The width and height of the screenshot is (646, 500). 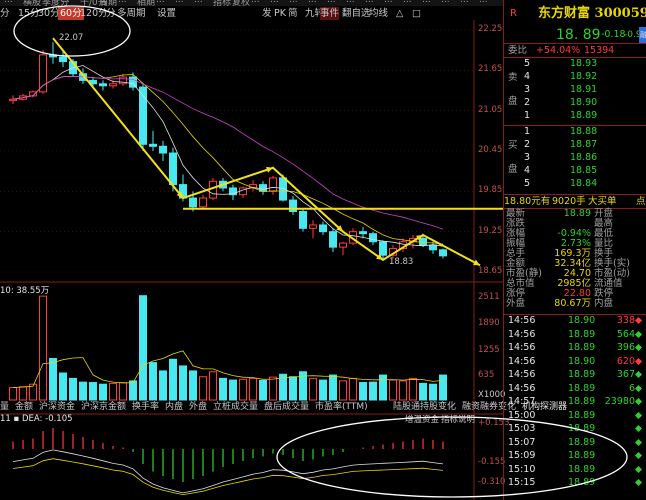 I want to click on sell-row: 4 18.92, so click(x=575, y=77).